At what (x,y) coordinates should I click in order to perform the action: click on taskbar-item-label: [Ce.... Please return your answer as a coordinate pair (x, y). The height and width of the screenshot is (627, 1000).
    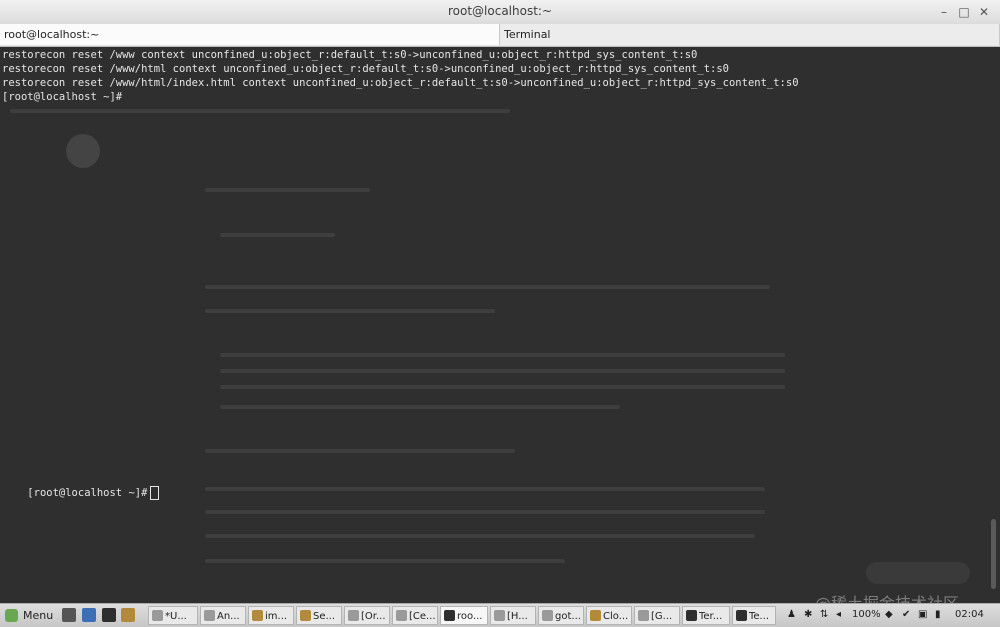
    Looking at the image, I should click on (422, 616).